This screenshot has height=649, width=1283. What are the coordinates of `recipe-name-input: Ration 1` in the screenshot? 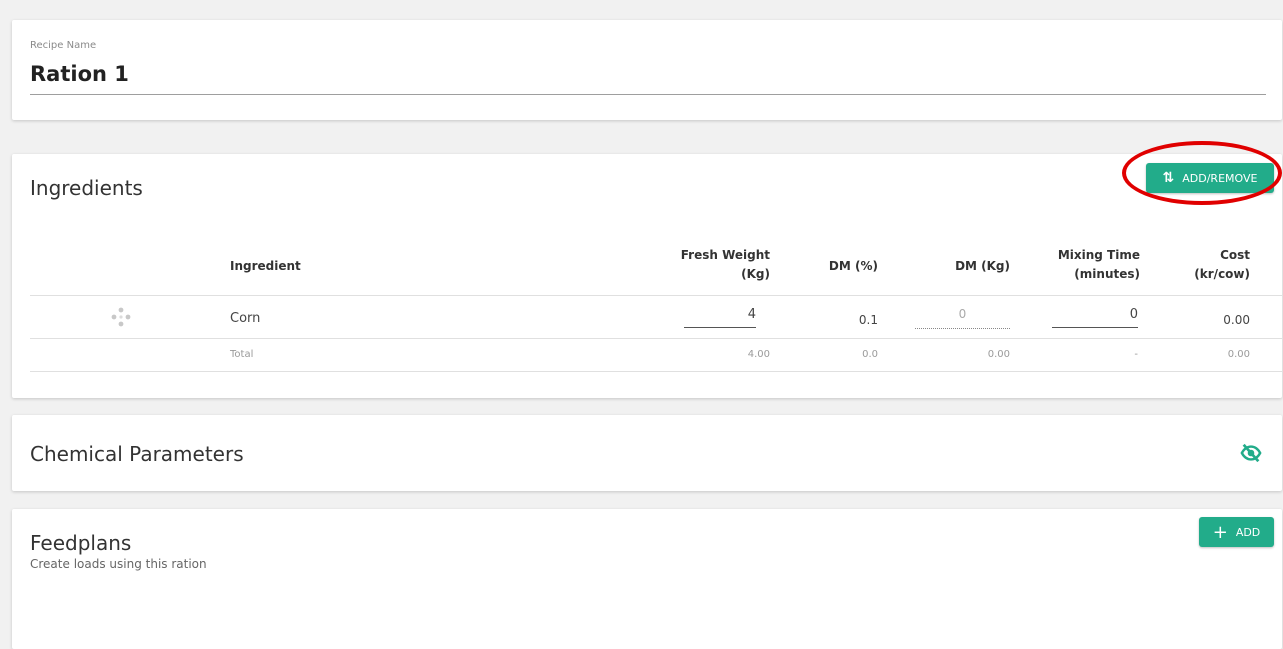 It's located at (648, 78).